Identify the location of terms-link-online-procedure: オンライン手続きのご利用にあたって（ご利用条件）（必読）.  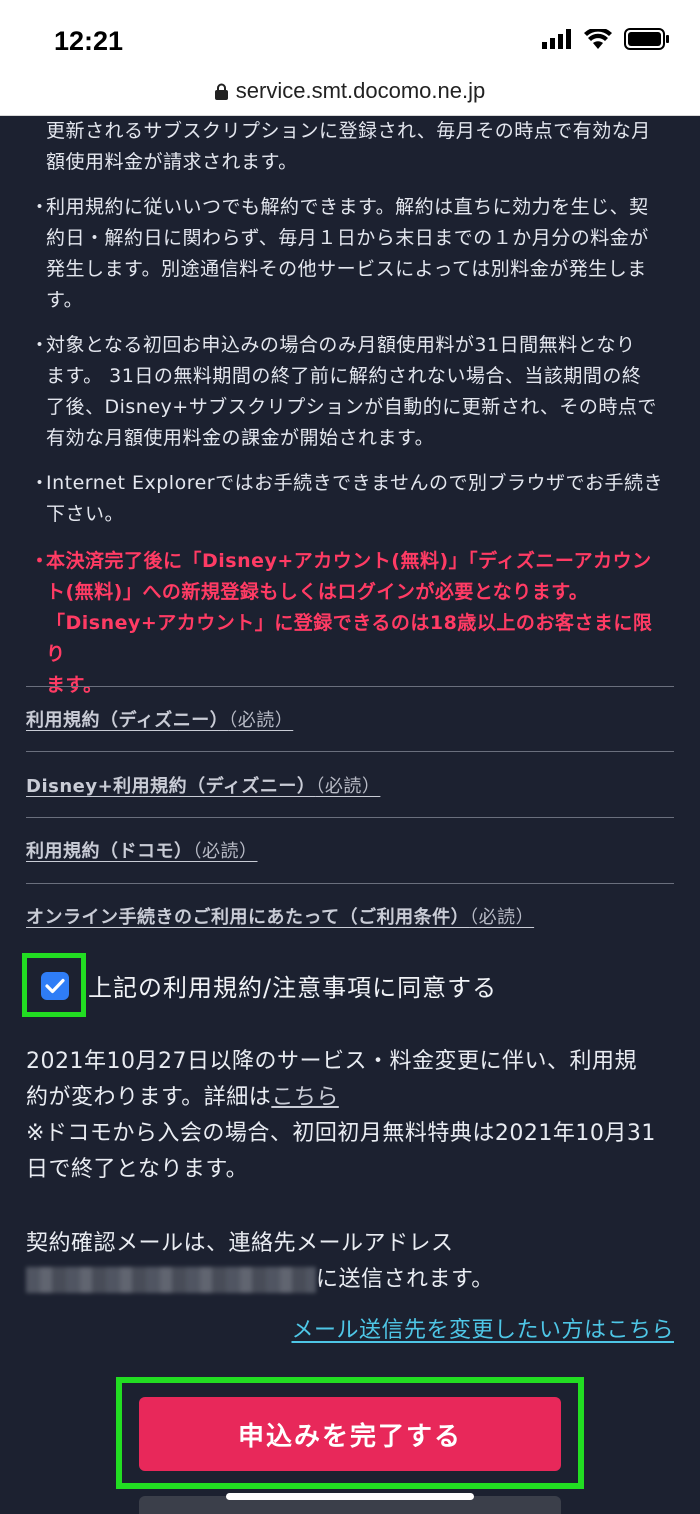
(280, 916).